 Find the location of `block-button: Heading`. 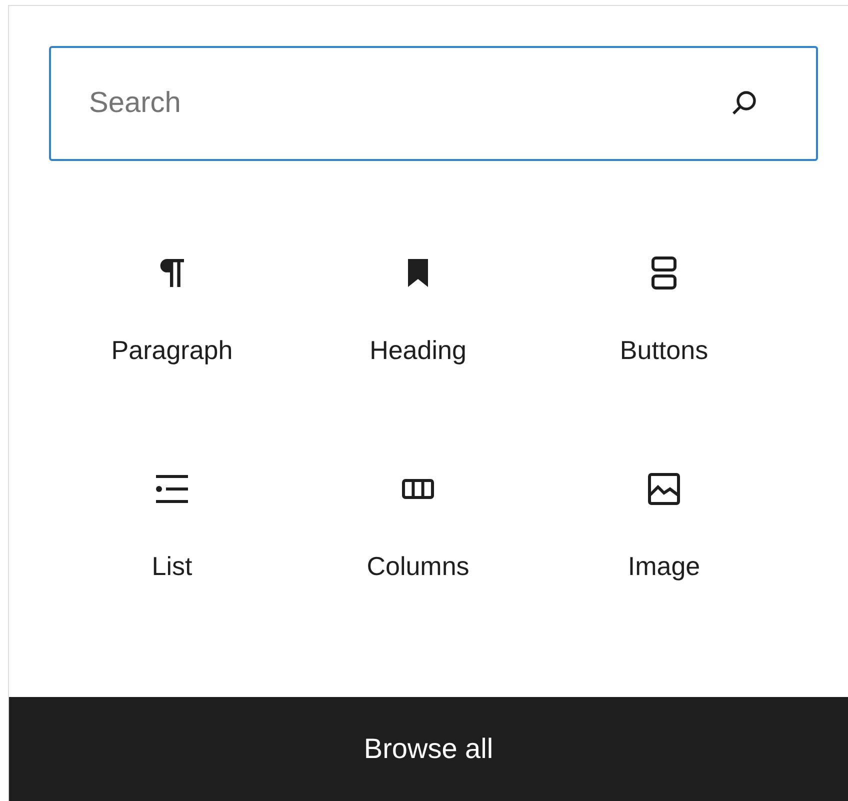

block-button: Heading is located at coordinates (418, 306).